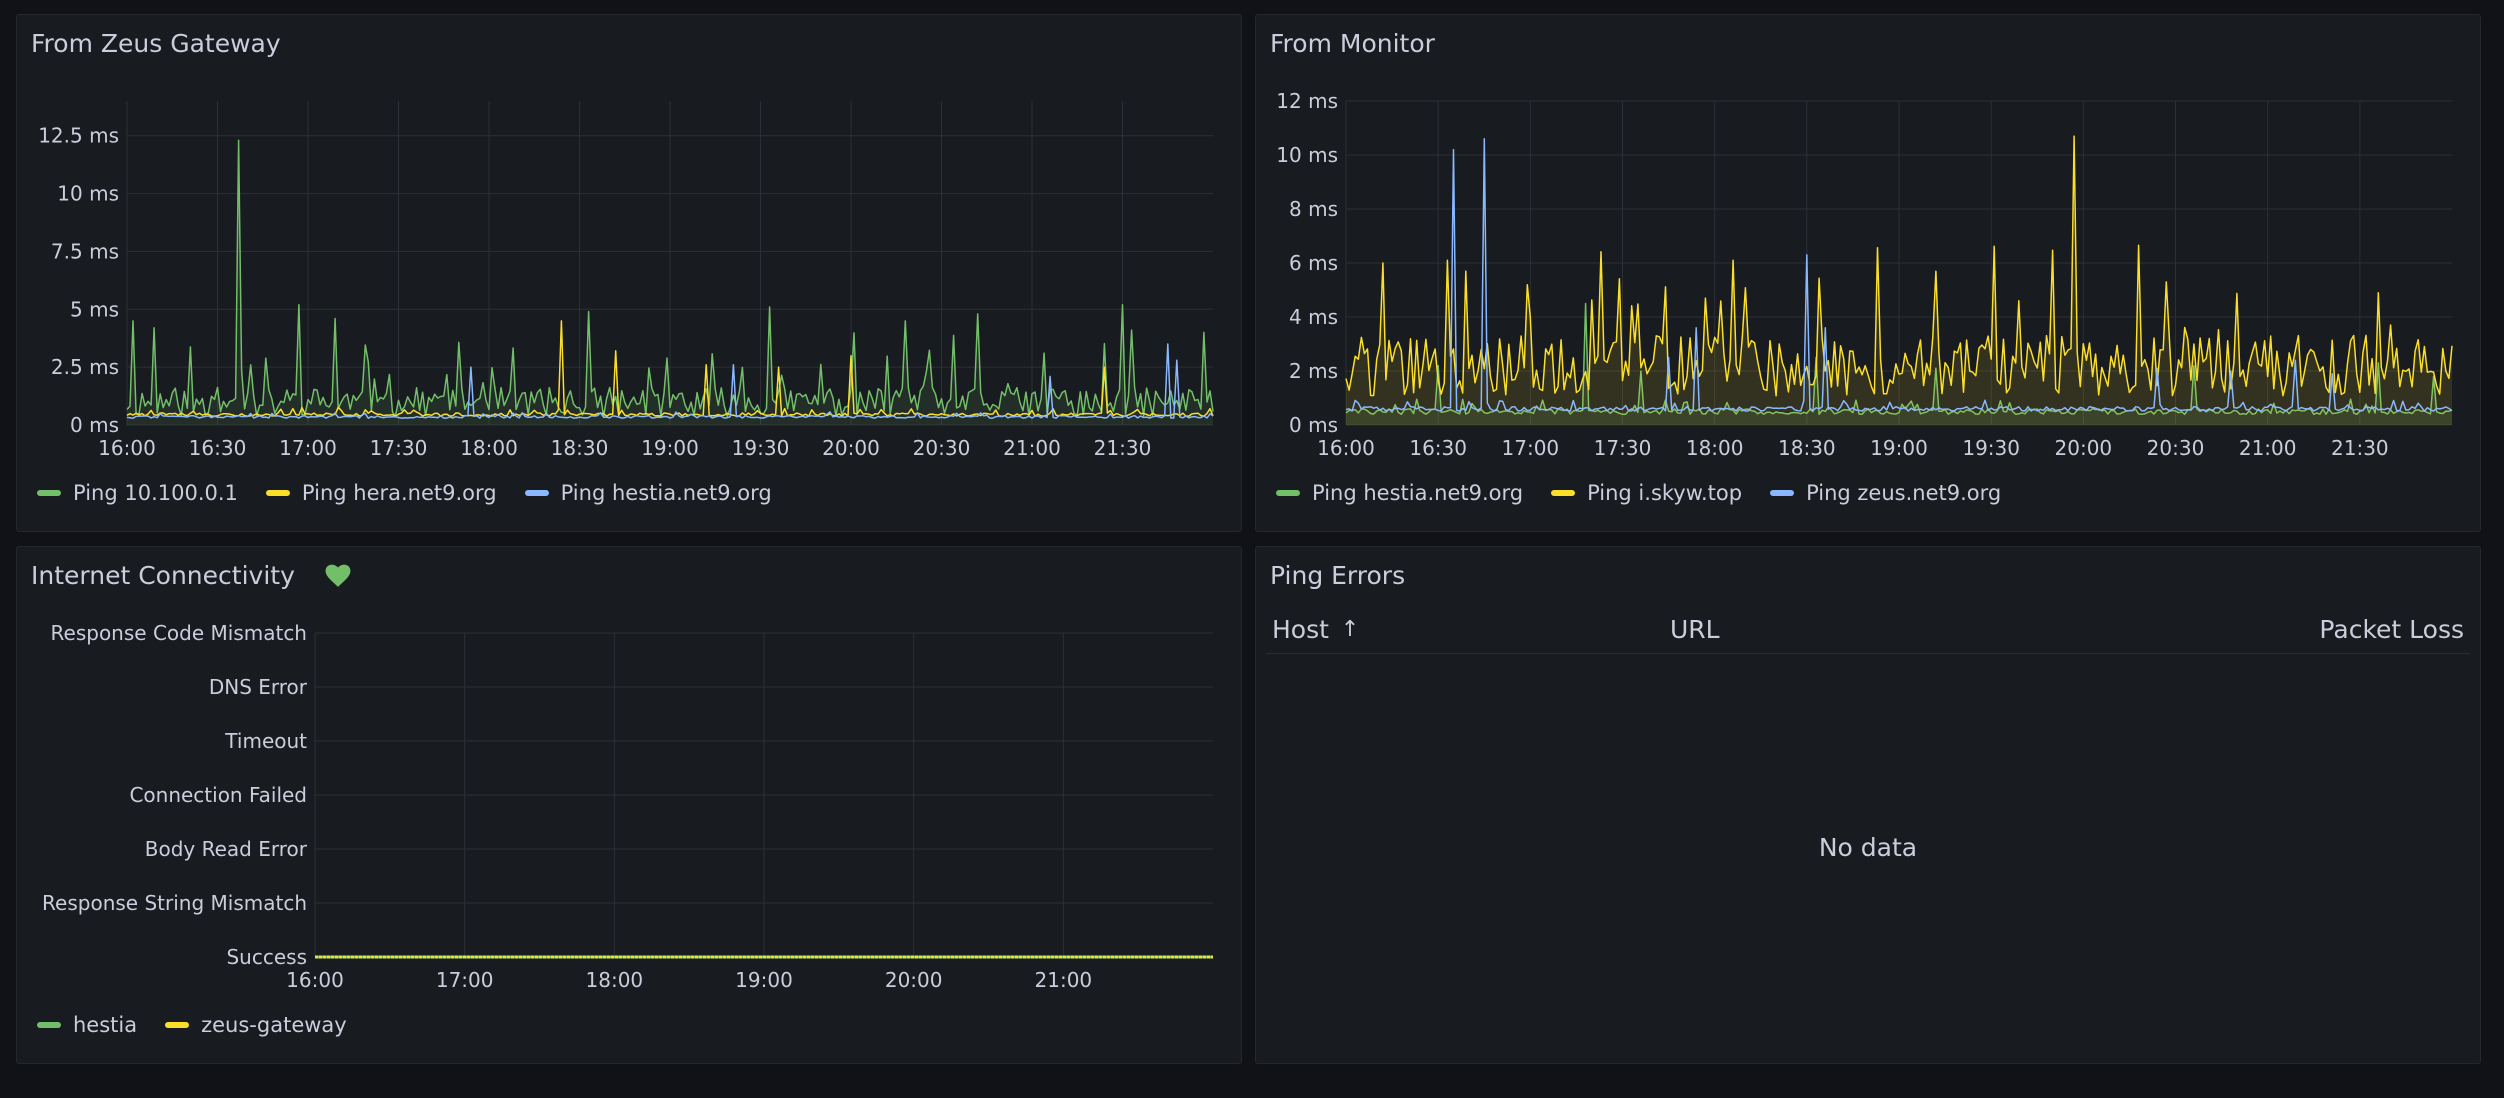 This screenshot has height=1098, width=2504. I want to click on legend-item: Ping 10.100.0.1, so click(137, 493).